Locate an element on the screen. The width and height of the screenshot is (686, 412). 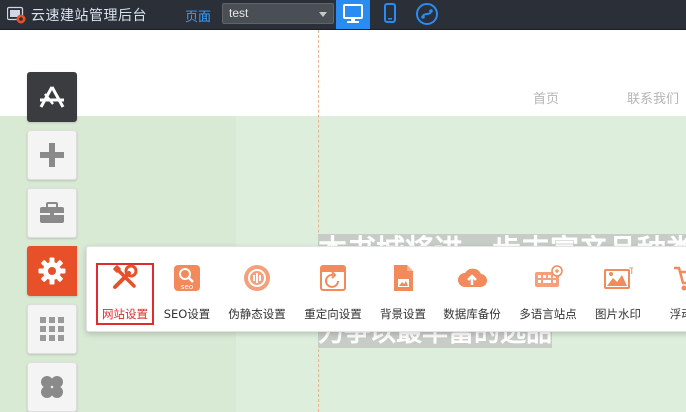
svg-text: seo is located at coordinates (187, 287).